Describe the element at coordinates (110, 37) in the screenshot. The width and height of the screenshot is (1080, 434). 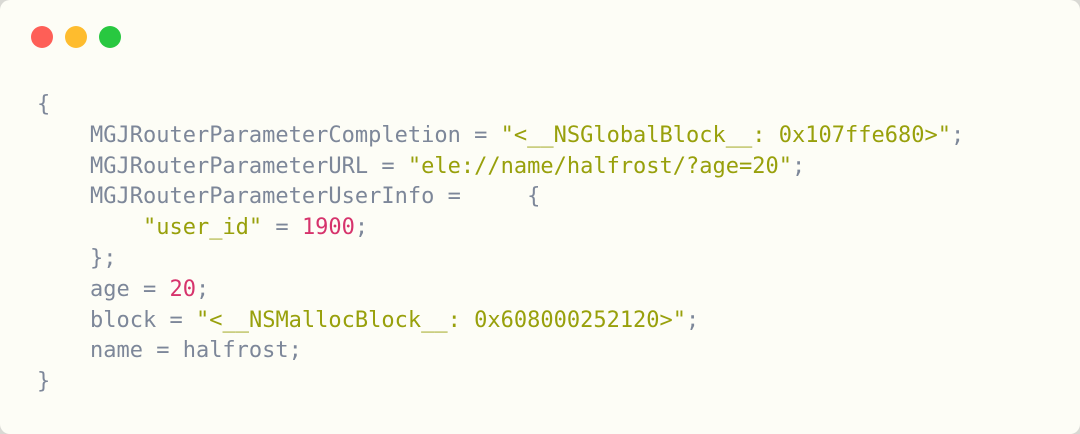
I see `zoom-button` at that location.